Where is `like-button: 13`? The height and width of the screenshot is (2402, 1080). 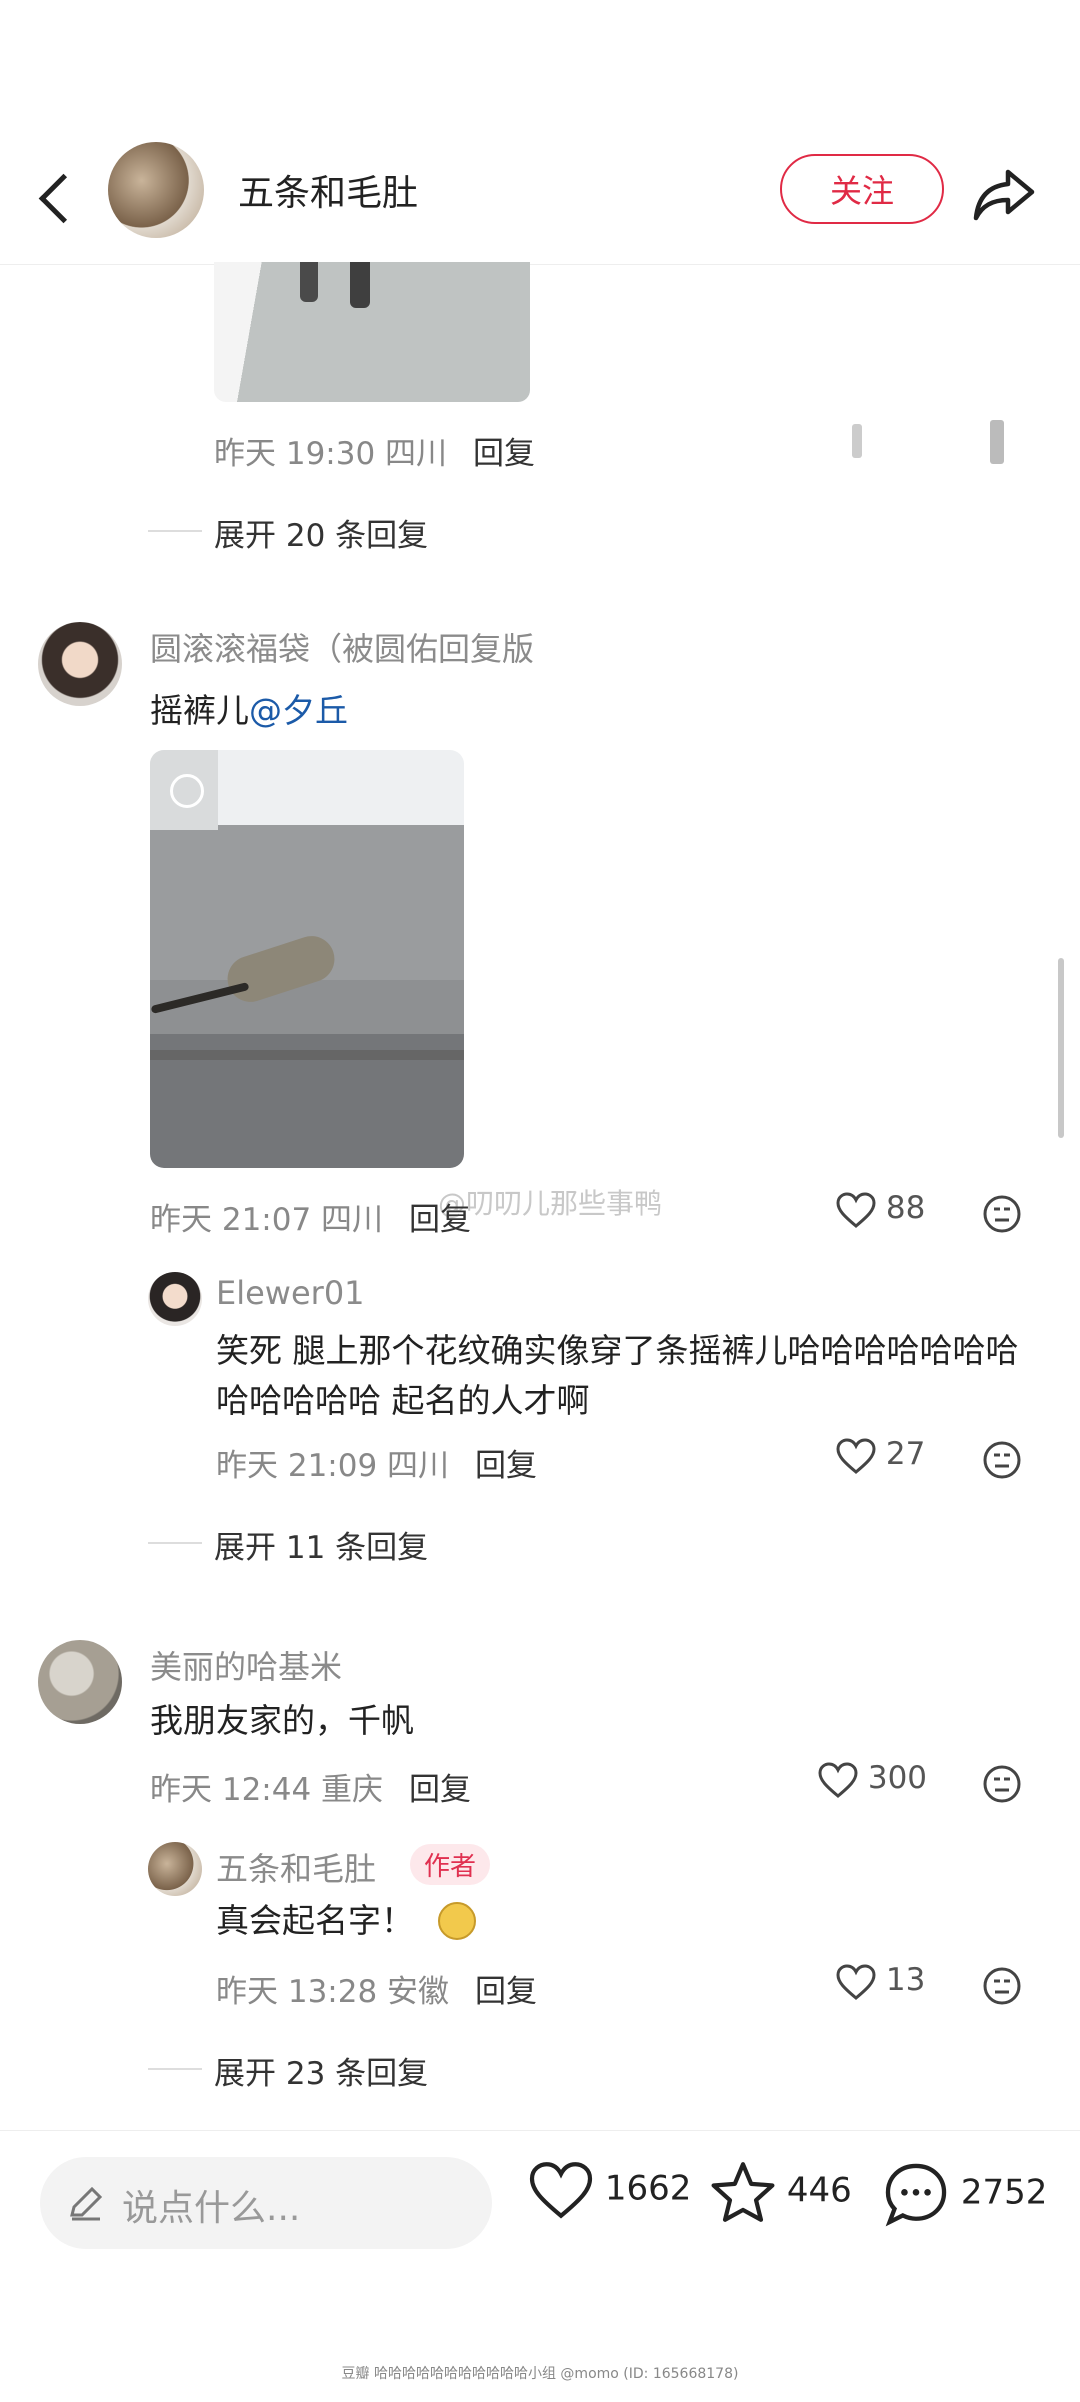 like-button: 13 is located at coordinates (880, 1984).